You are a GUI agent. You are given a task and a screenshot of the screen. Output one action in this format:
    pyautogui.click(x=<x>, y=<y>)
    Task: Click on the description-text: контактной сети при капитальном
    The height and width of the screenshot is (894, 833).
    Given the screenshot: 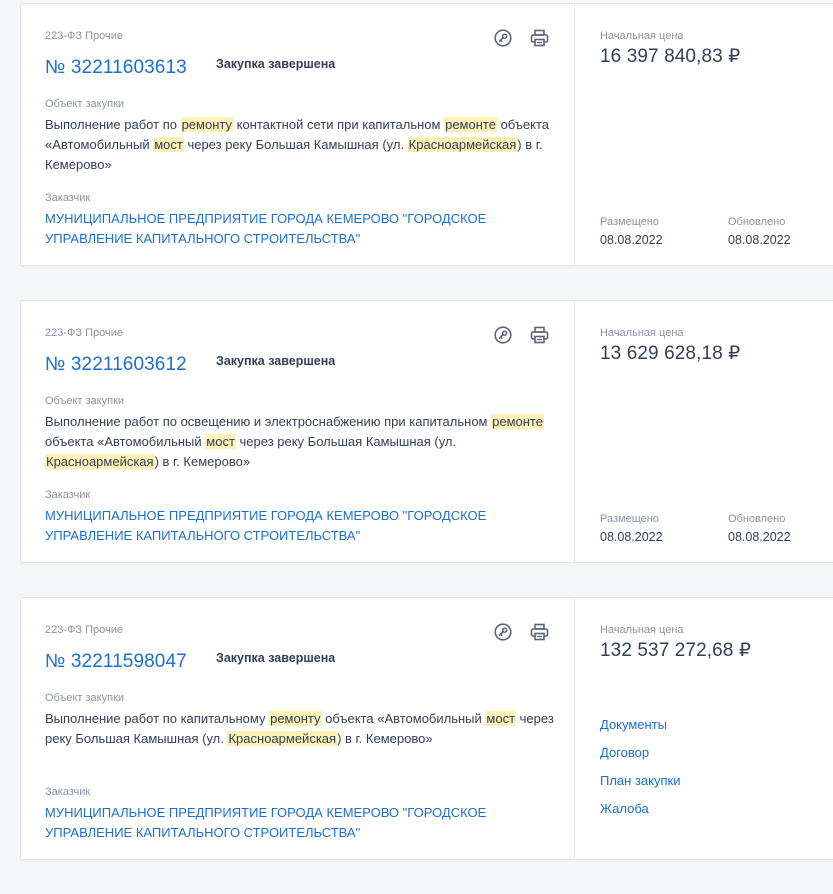 What is the action you would take?
    pyautogui.click(x=339, y=124)
    